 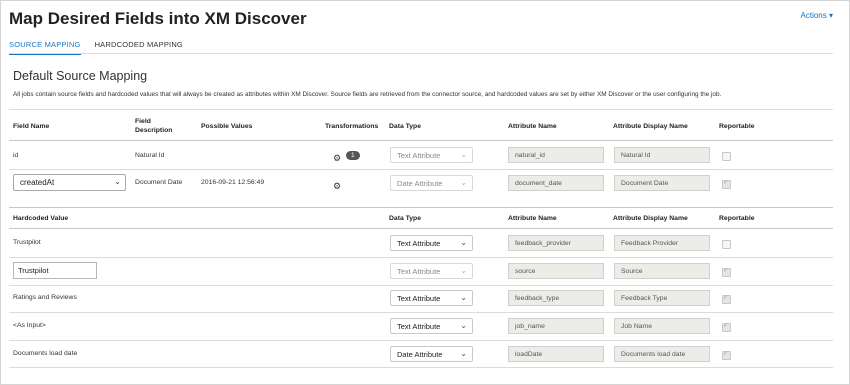 I want to click on hardcoded-value-input, so click(x=55, y=270).